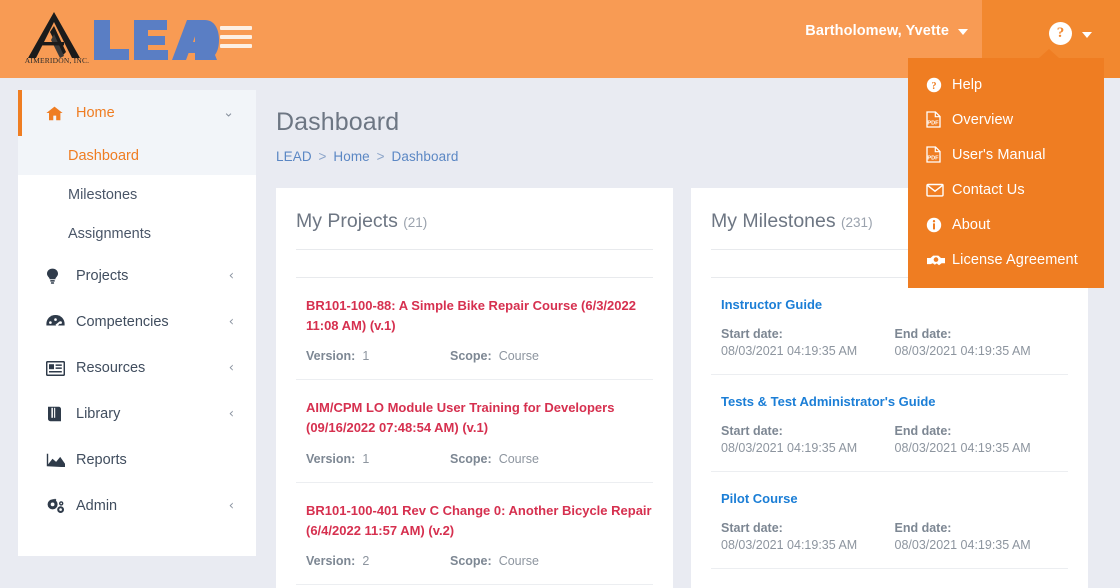  I want to click on help-menu-item-contact-us: Contact Us, so click(1006, 189).